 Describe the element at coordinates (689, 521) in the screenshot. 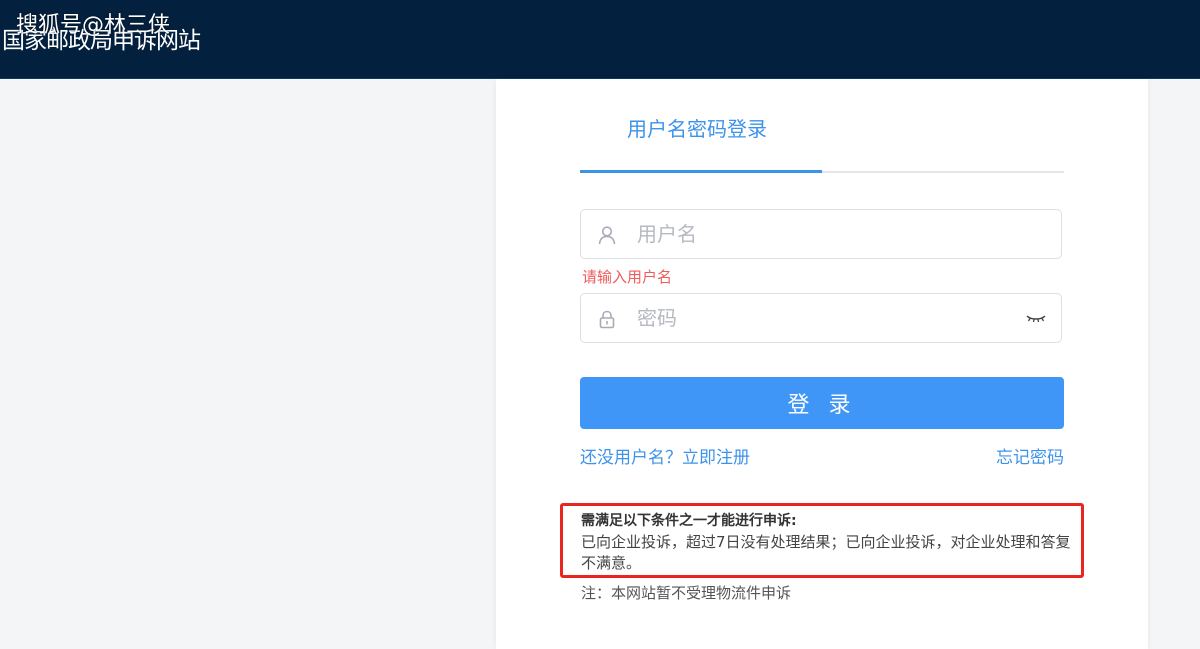

I see `conditions-title: 需满足以下条件之一才能进行申诉:` at that location.